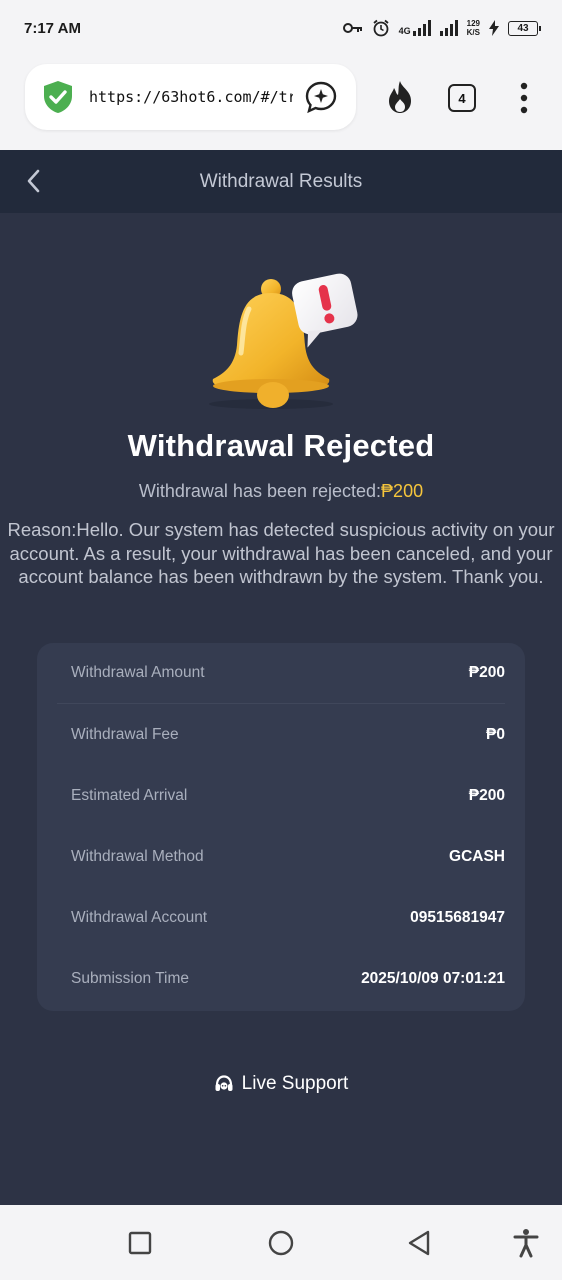 This screenshot has height=1280, width=562. I want to click on live-support-button: Live Support, so click(281, 1084).